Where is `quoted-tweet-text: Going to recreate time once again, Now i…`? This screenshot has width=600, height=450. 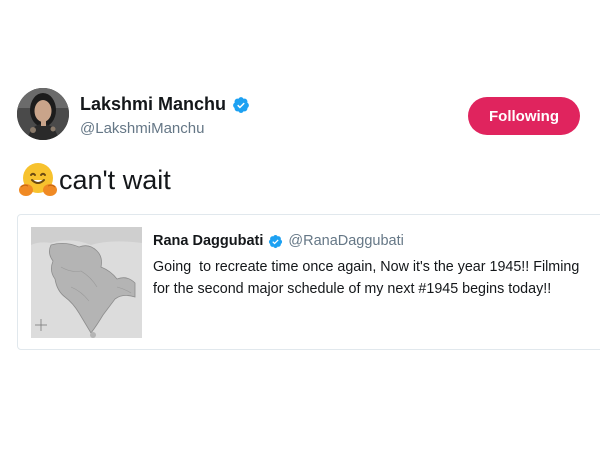 quoted-tweet-text: Going to recreate time once again, Now i… is located at coordinates (376, 278).